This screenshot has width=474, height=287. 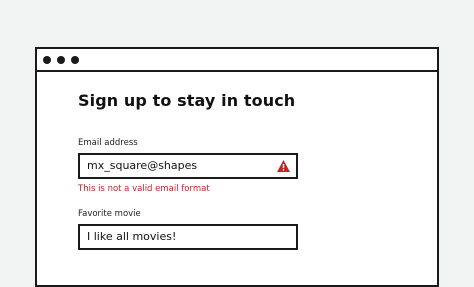 I want to click on email-value: mx_square@shapes, so click(x=142, y=165).